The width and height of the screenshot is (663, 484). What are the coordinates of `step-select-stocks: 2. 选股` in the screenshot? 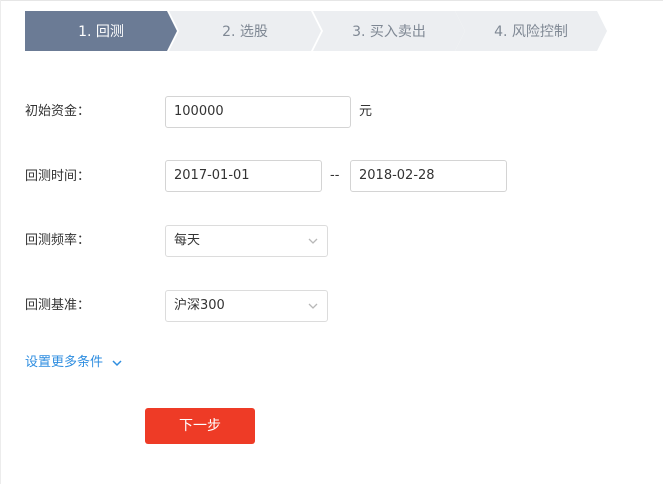 It's located at (245, 31).